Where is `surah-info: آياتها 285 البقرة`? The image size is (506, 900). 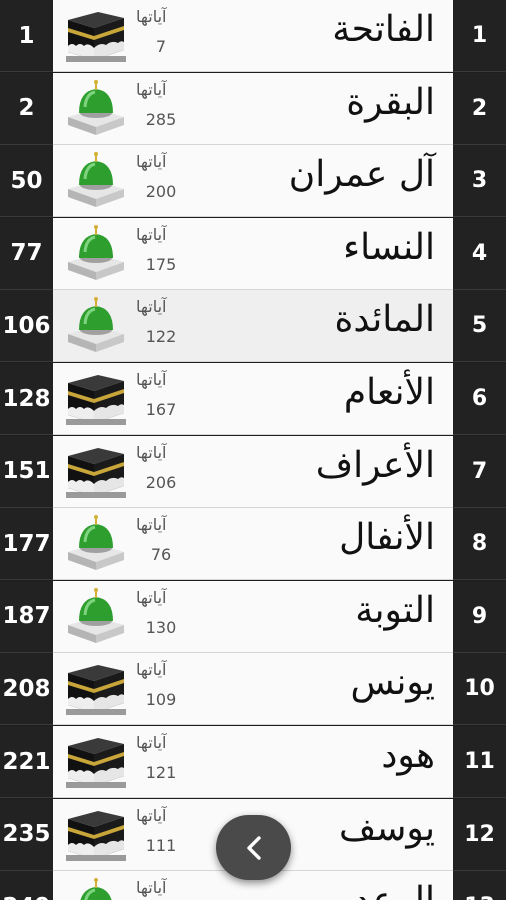
surah-info: آياتها 285 البقرة is located at coordinates (253, 108).